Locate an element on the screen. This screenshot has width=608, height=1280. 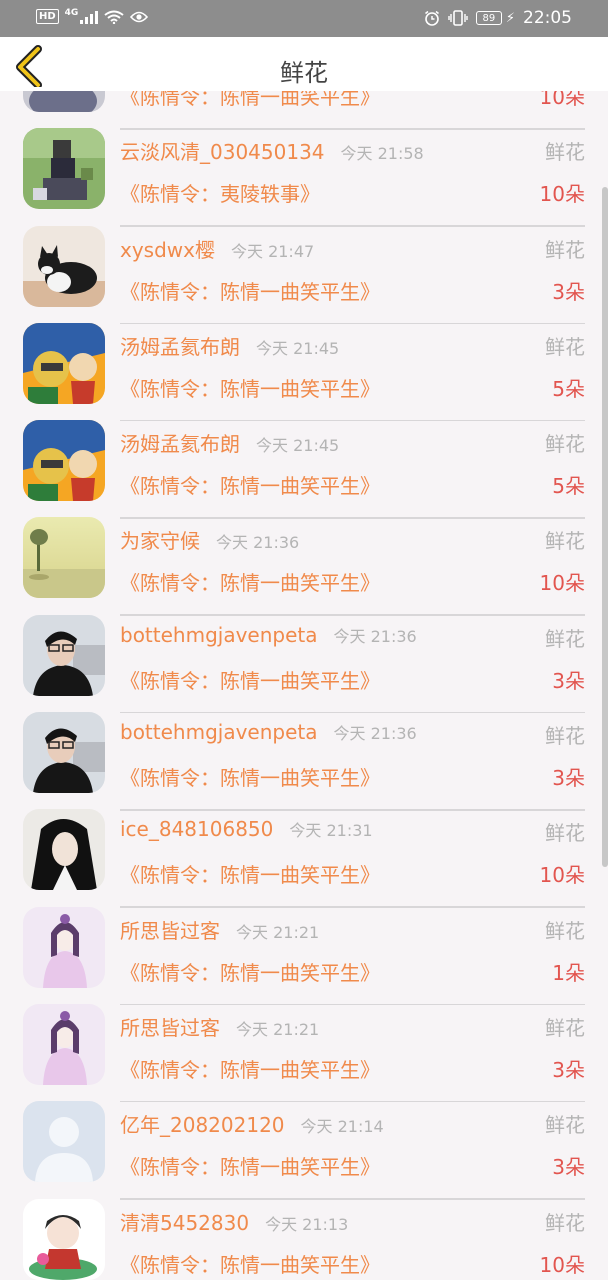
list-item: 亿年_208202120 今天 21:14 鲜花《陈情令：陈情一曲笑平生》 3朵 is located at coordinates (304, 1142).